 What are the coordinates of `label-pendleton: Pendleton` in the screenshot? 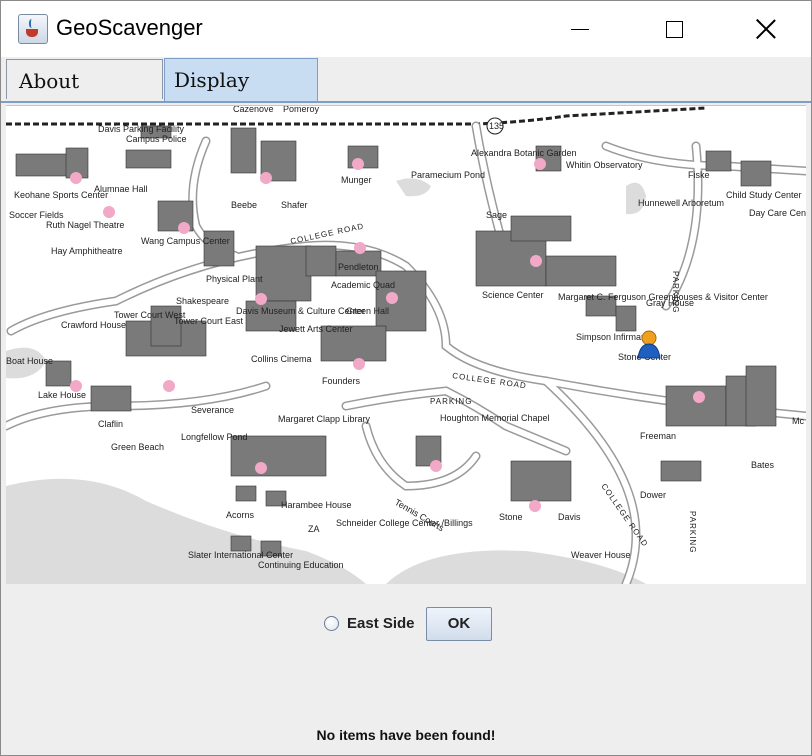 It's located at (358, 267).